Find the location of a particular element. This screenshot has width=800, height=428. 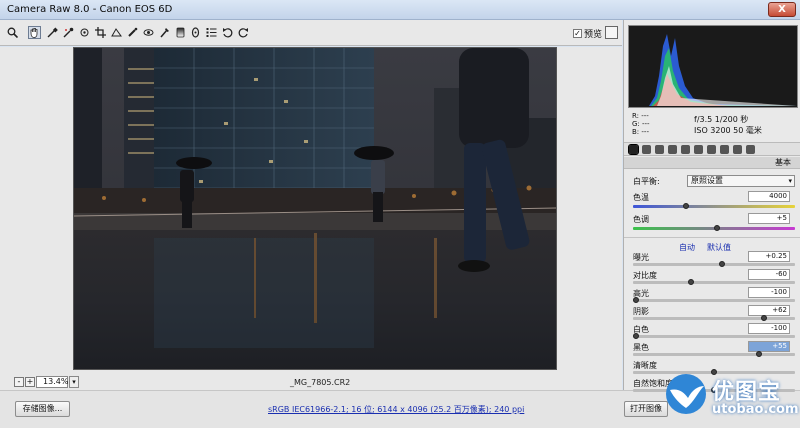

effects-tab-icon is located at coordinates (711, 149).